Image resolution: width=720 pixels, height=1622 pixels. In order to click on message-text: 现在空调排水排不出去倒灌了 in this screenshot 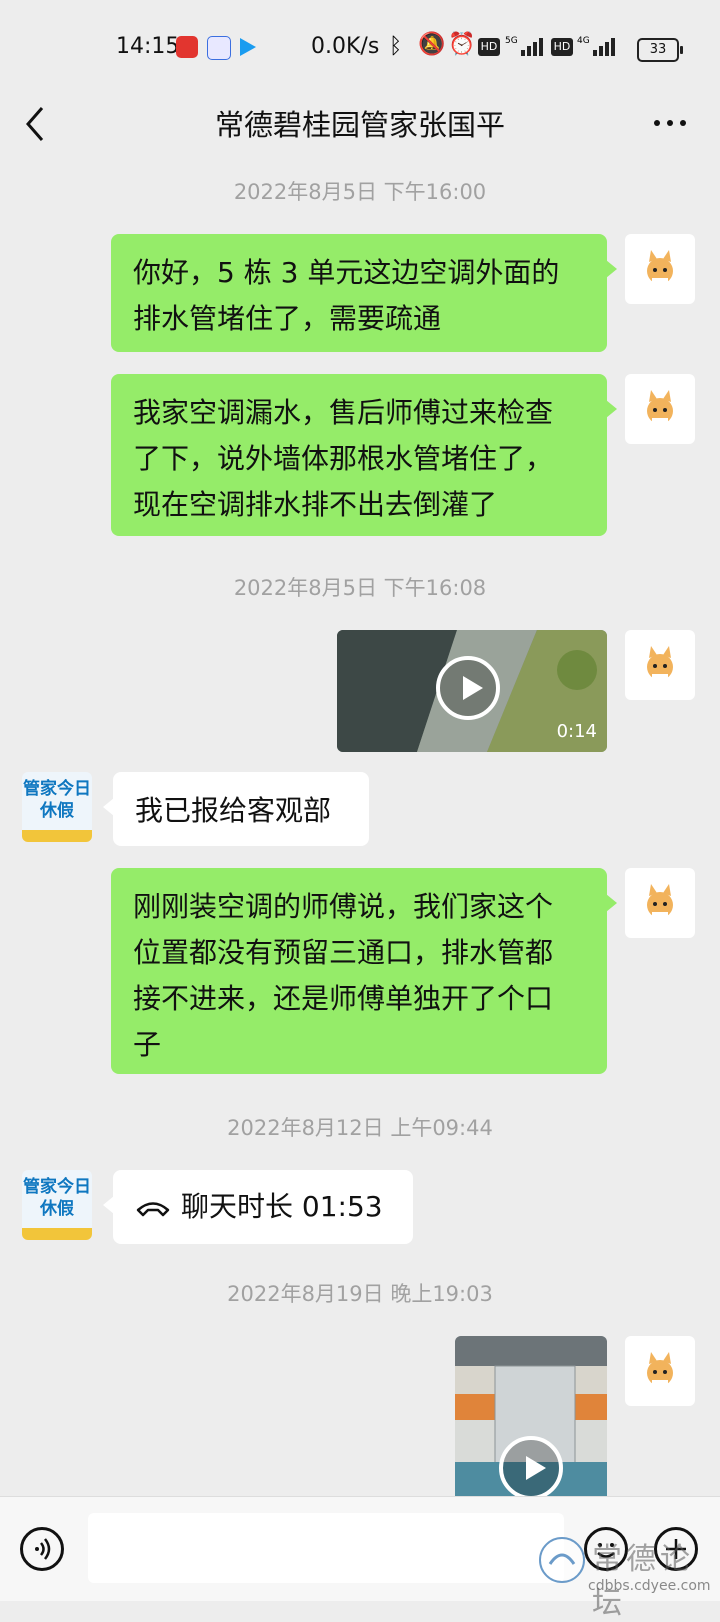, I will do `click(315, 504)`.